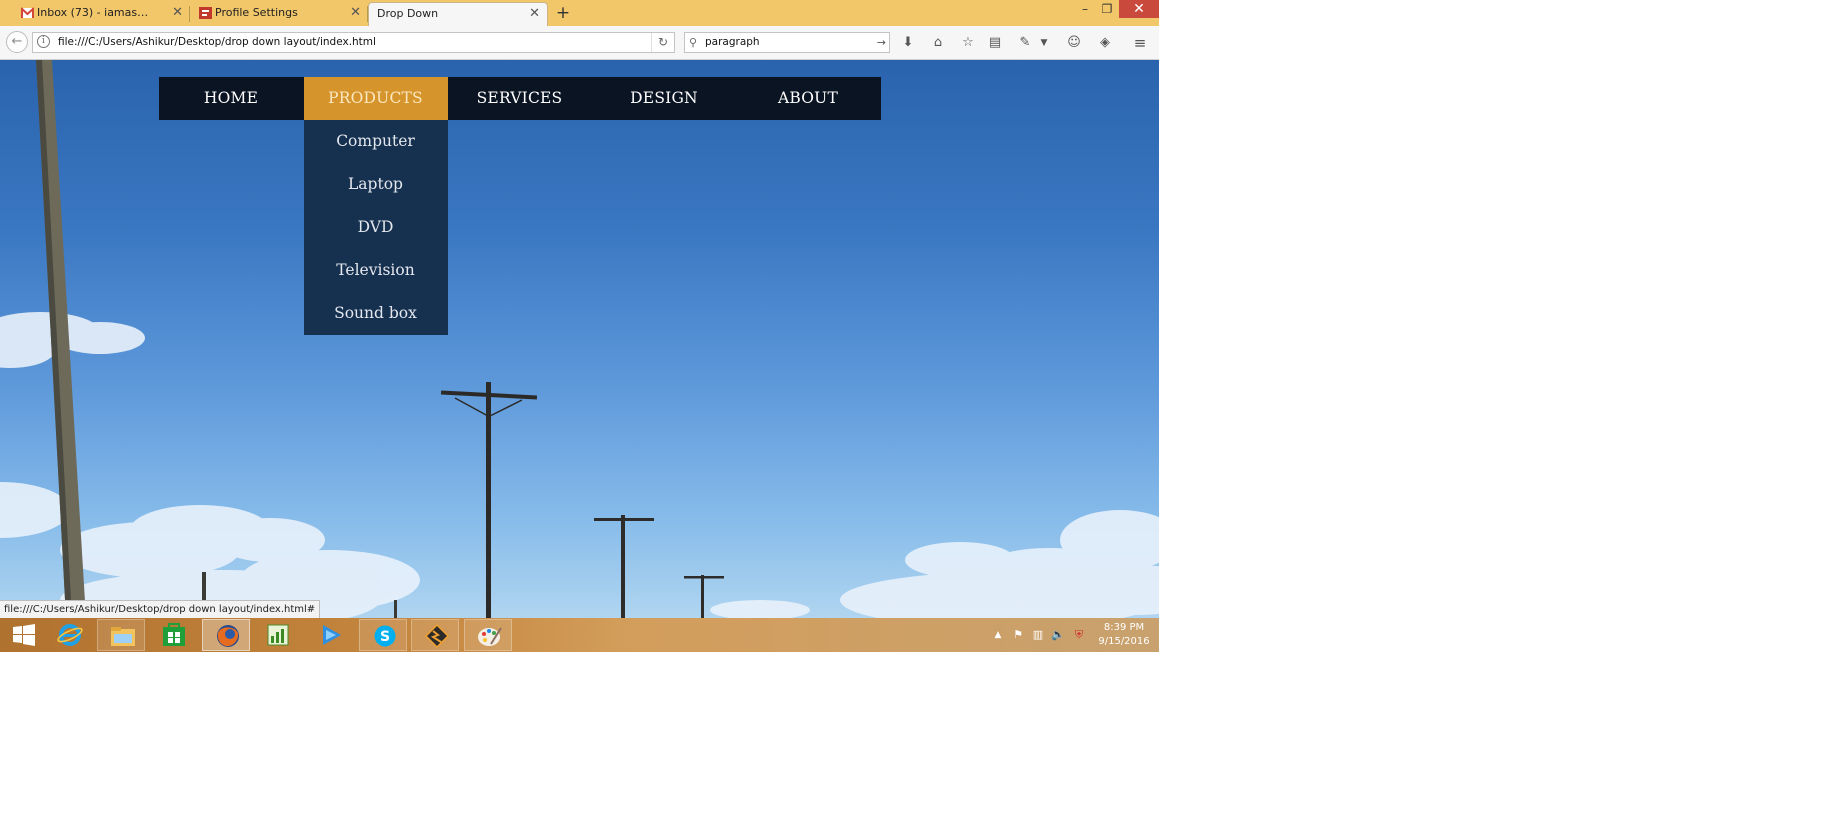  I want to click on dropdown-link-television: Television, so click(376, 270).